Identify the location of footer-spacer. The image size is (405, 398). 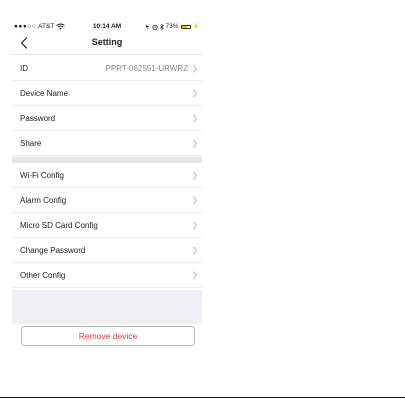
(107, 307).